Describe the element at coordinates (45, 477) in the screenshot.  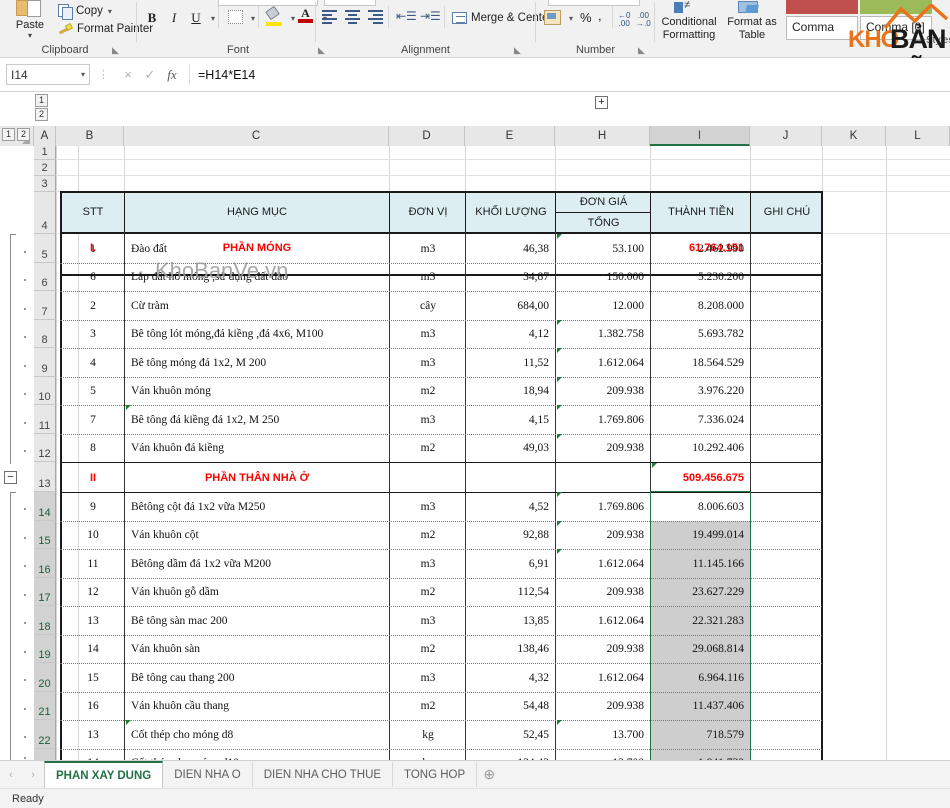
I see `row-header-13: 13` at that location.